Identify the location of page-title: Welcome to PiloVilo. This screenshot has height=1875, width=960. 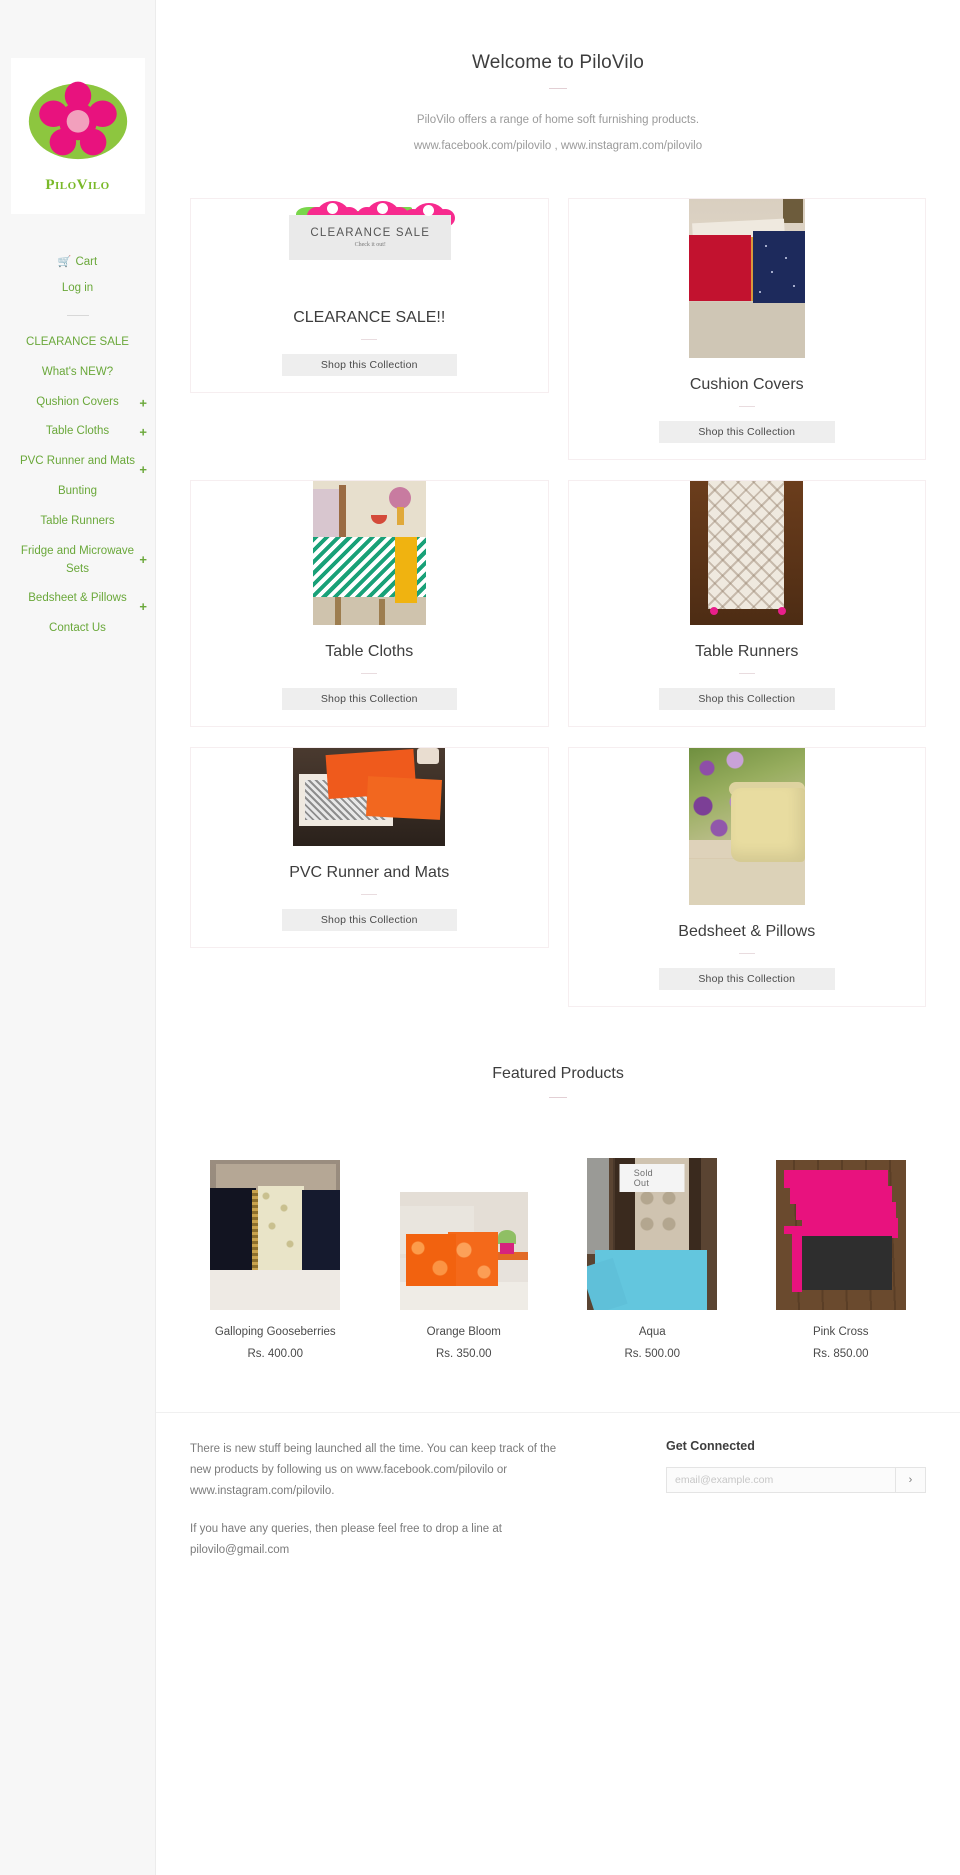
(558, 62).